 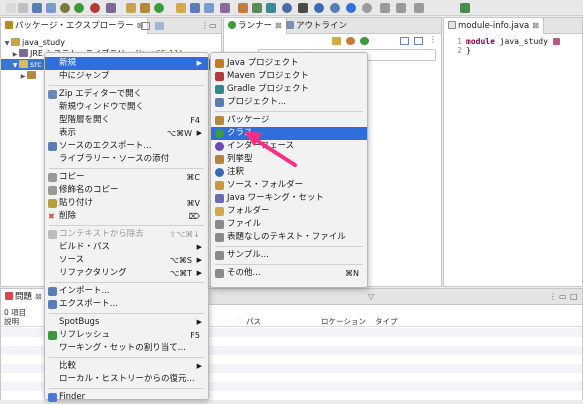 What do you see at coordinates (114, 159) in the screenshot?
I see `menu-item-label: ライブラリー・ソースの添付` at bounding box center [114, 159].